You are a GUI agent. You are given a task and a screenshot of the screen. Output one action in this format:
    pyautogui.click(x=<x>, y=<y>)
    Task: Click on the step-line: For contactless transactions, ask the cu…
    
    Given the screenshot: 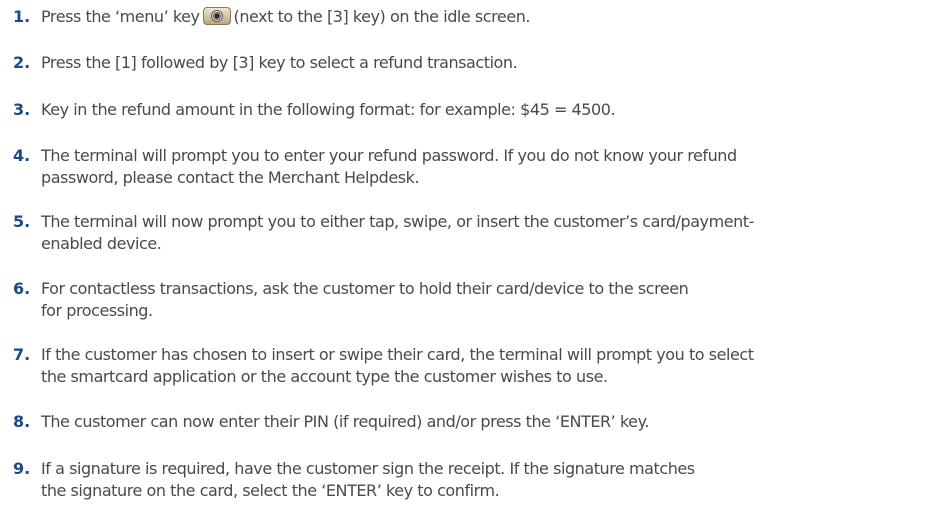 What is the action you would take?
    pyautogui.click(x=365, y=288)
    